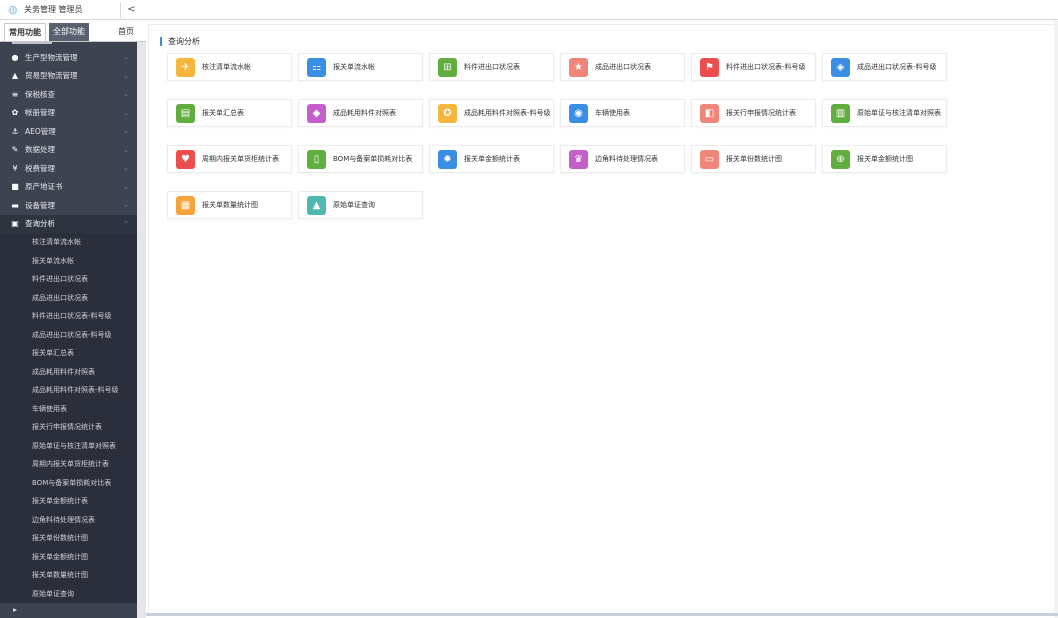 This screenshot has height=618, width=1058. What do you see at coordinates (68, 501) in the screenshot?
I see `submenu-item: 报关单金额统计表` at bounding box center [68, 501].